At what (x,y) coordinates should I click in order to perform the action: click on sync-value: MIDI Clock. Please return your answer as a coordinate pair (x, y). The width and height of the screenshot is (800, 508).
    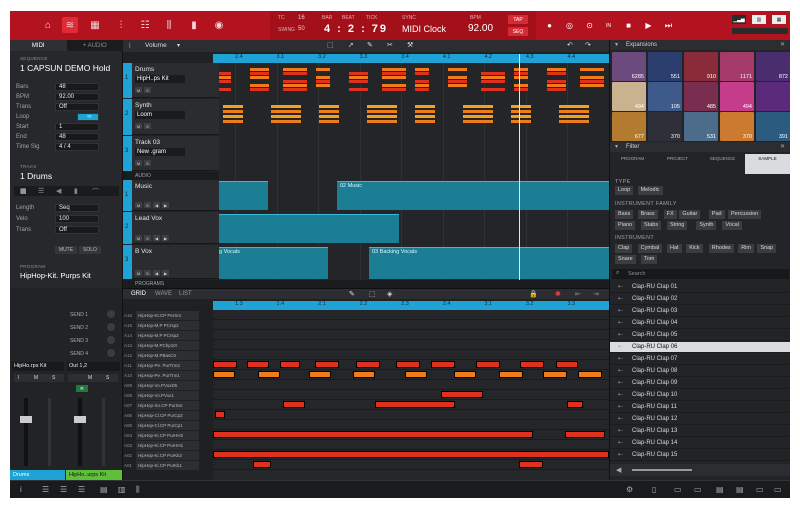
    Looking at the image, I should click on (424, 29).